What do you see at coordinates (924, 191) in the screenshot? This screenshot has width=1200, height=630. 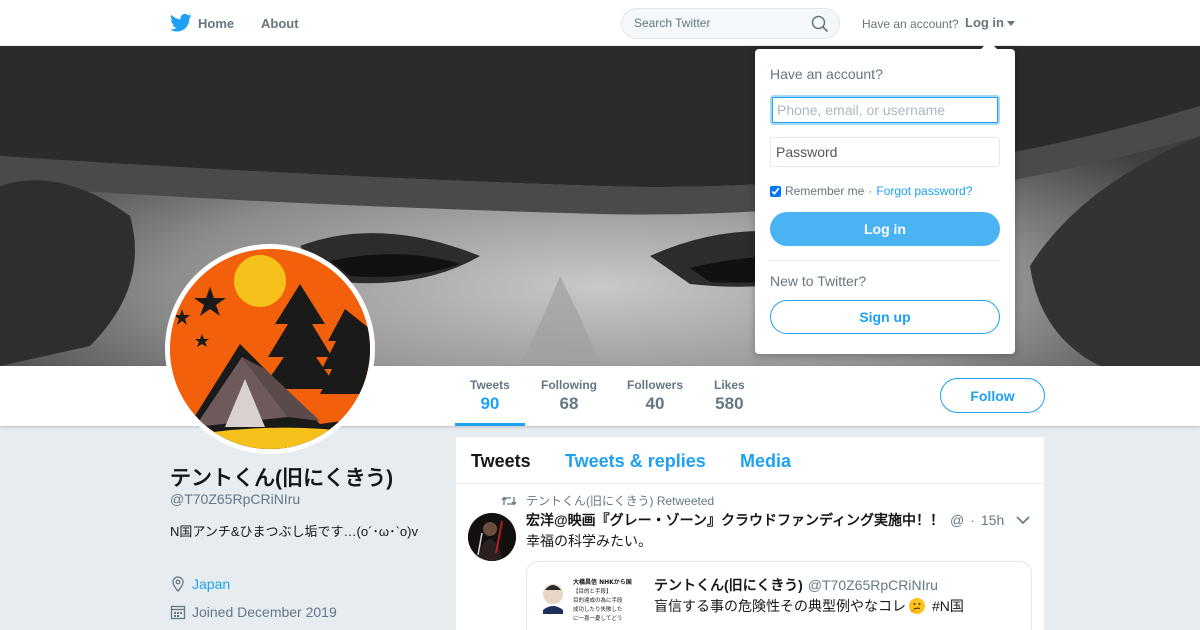 I see `forgot-password-link: Forgot password?` at bounding box center [924, 191].